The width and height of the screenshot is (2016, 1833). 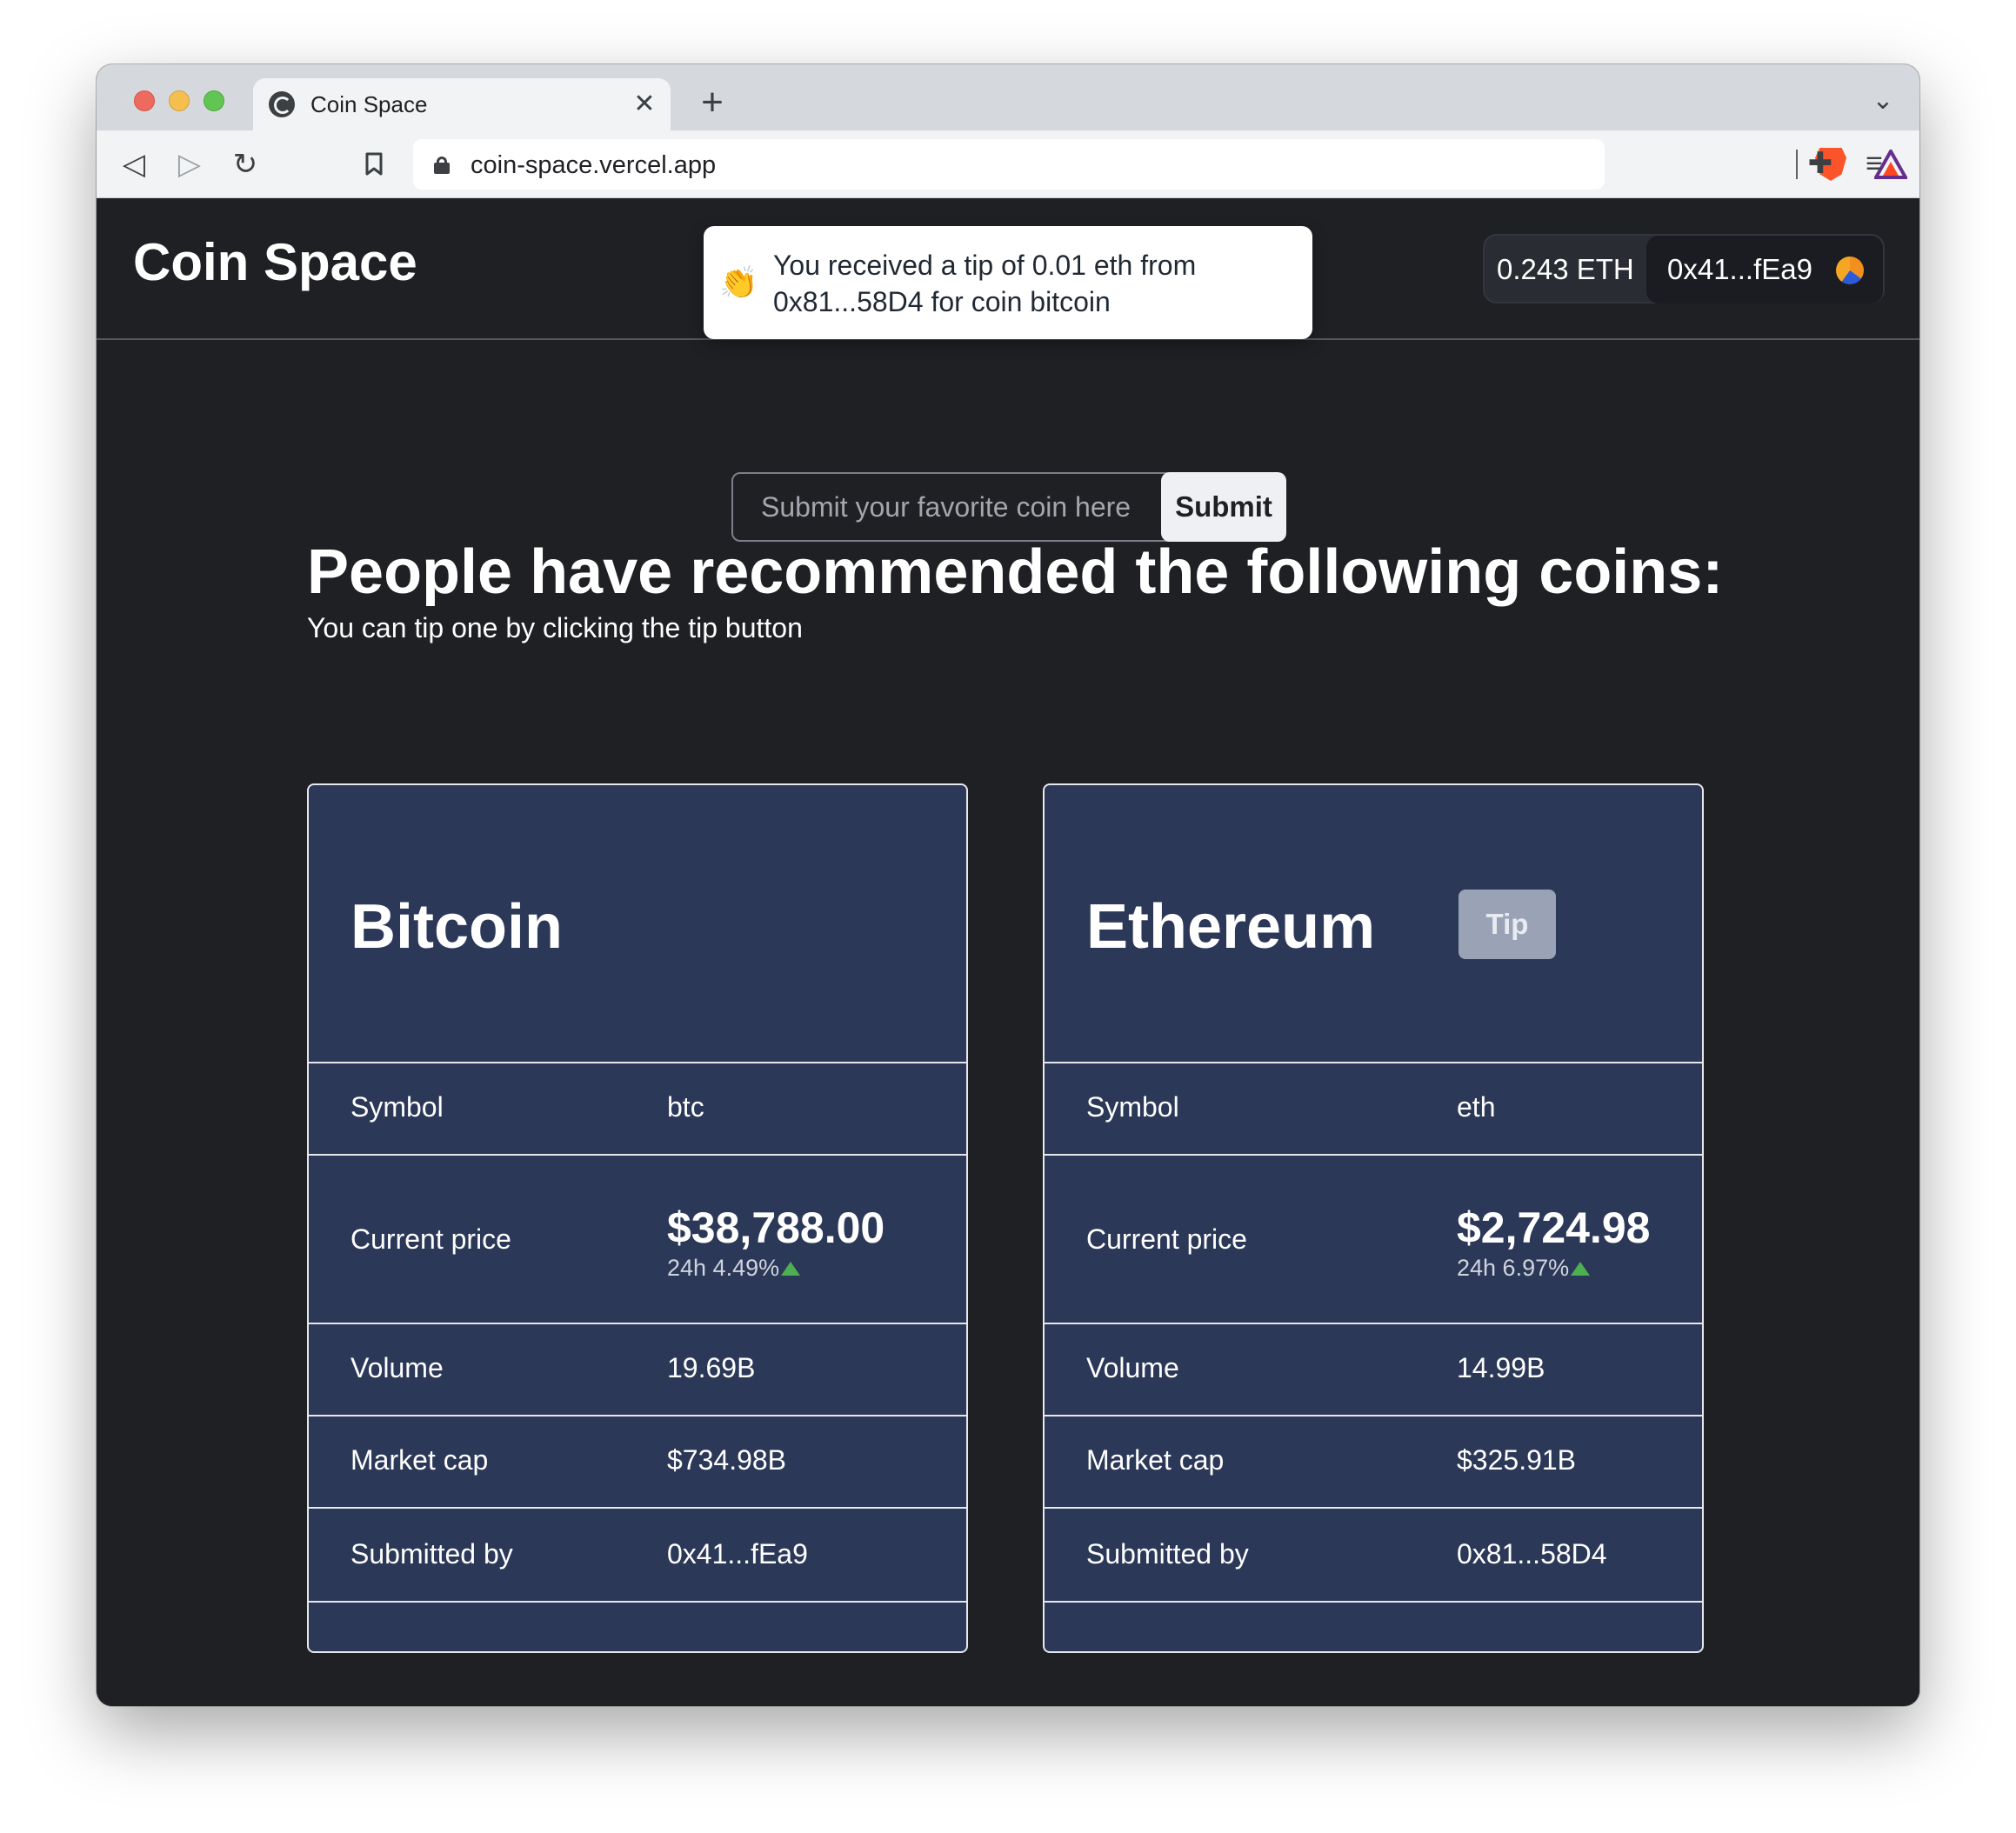 What do you see at coordinates (1223, 507) in the screenshot?
I see `submit-button: Submit` at bounding box center [1223, 507].